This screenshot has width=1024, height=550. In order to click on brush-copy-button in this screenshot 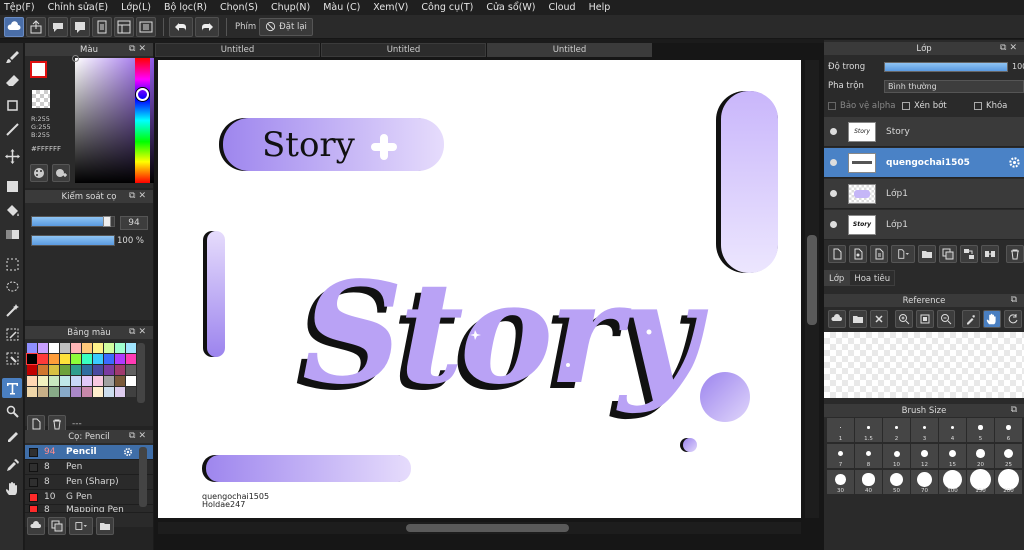, I will do `click(57, 526)`.